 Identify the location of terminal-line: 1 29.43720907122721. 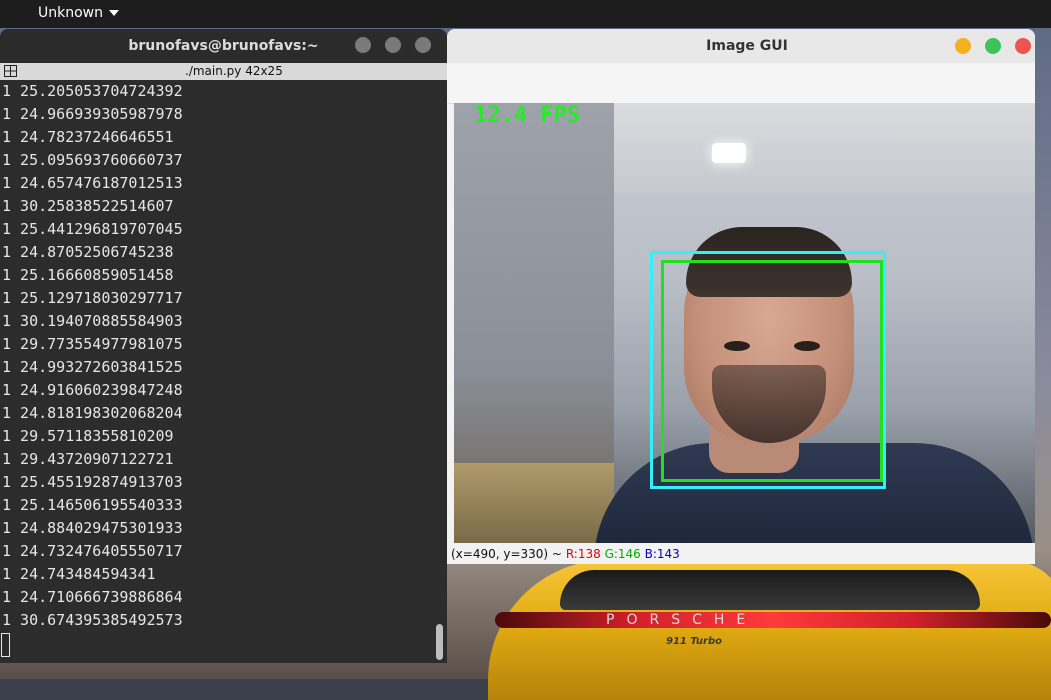
(88, 459).